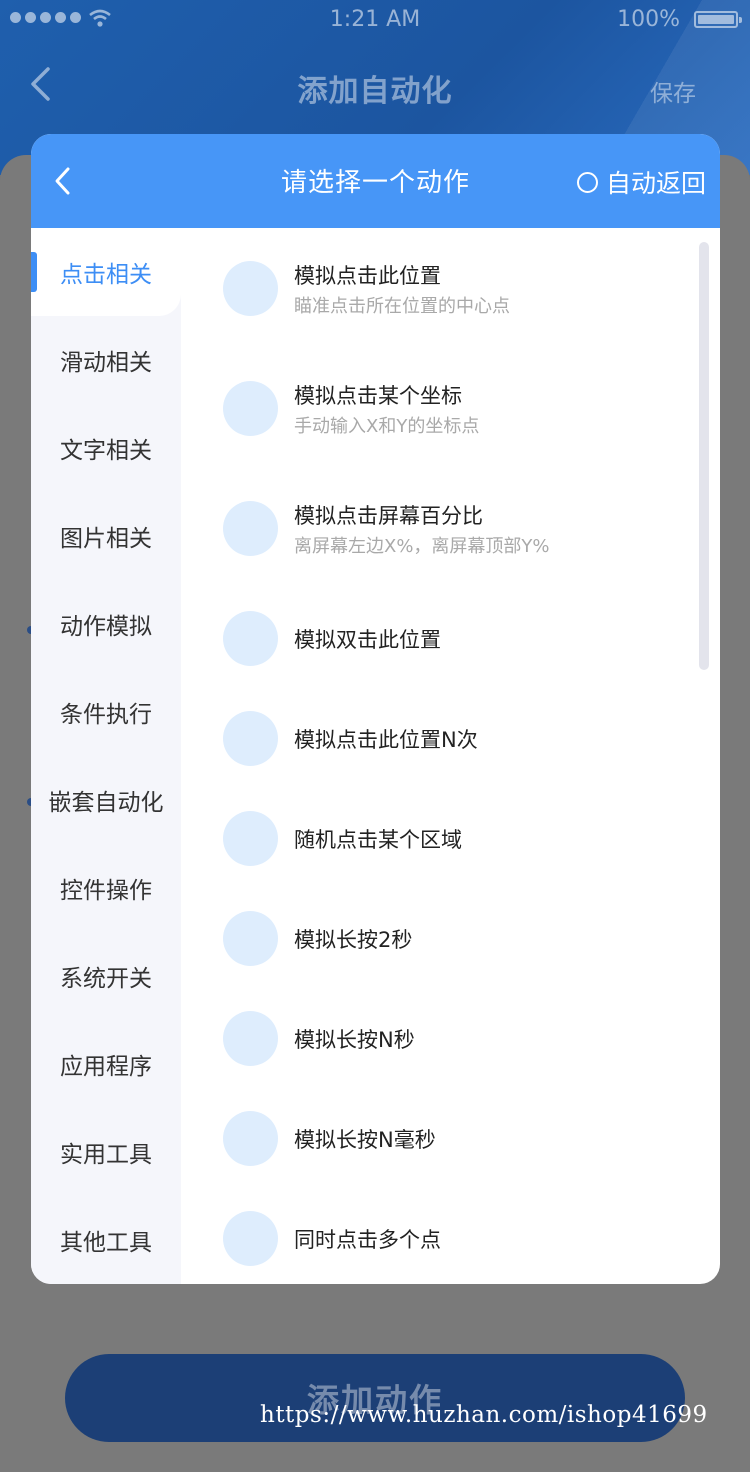 Image resolution: width=750 pixels, height=1472 pixels. Describe the element at coordinates (402, 306) in the screenshot. I see `action-subtitle: 瞄准点击所在位置的中心点` at that location.